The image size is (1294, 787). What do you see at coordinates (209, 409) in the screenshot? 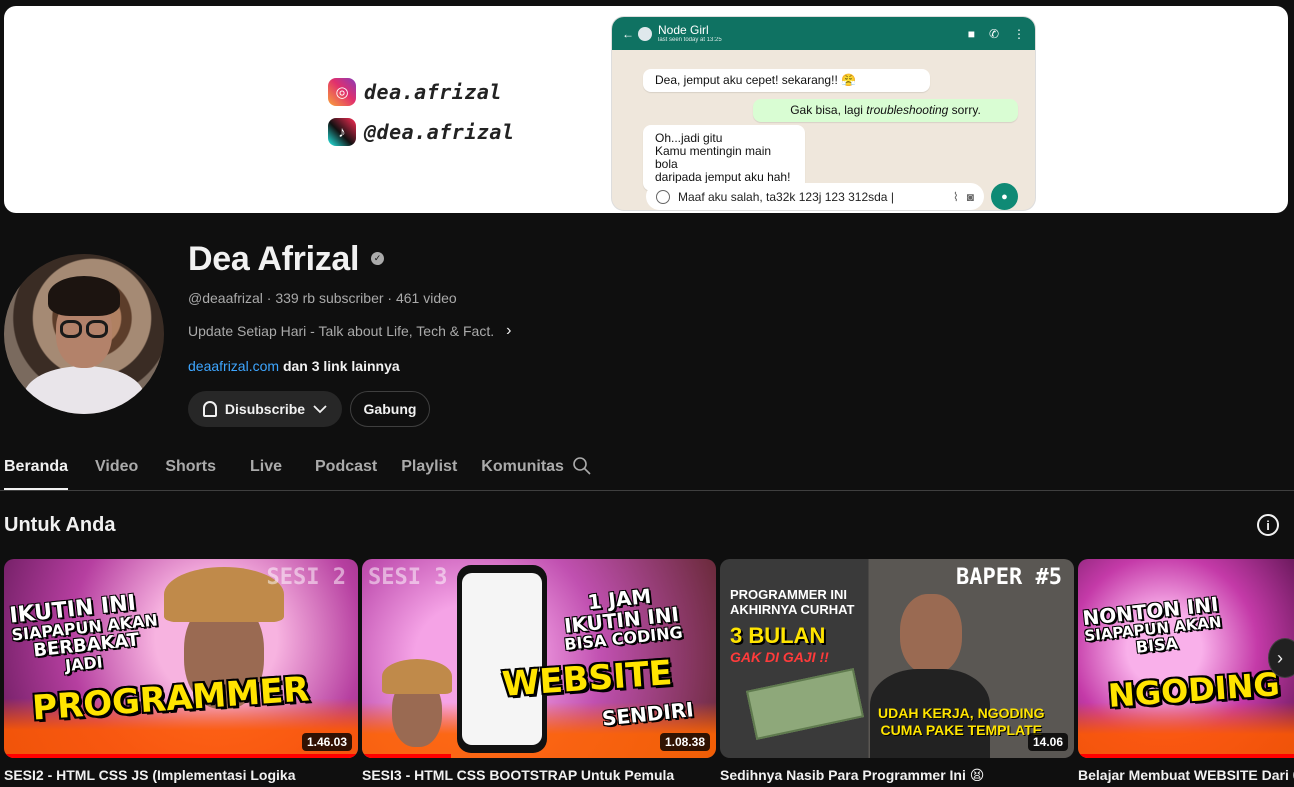
I see `bell-icon` at bounding box center [209, 409].